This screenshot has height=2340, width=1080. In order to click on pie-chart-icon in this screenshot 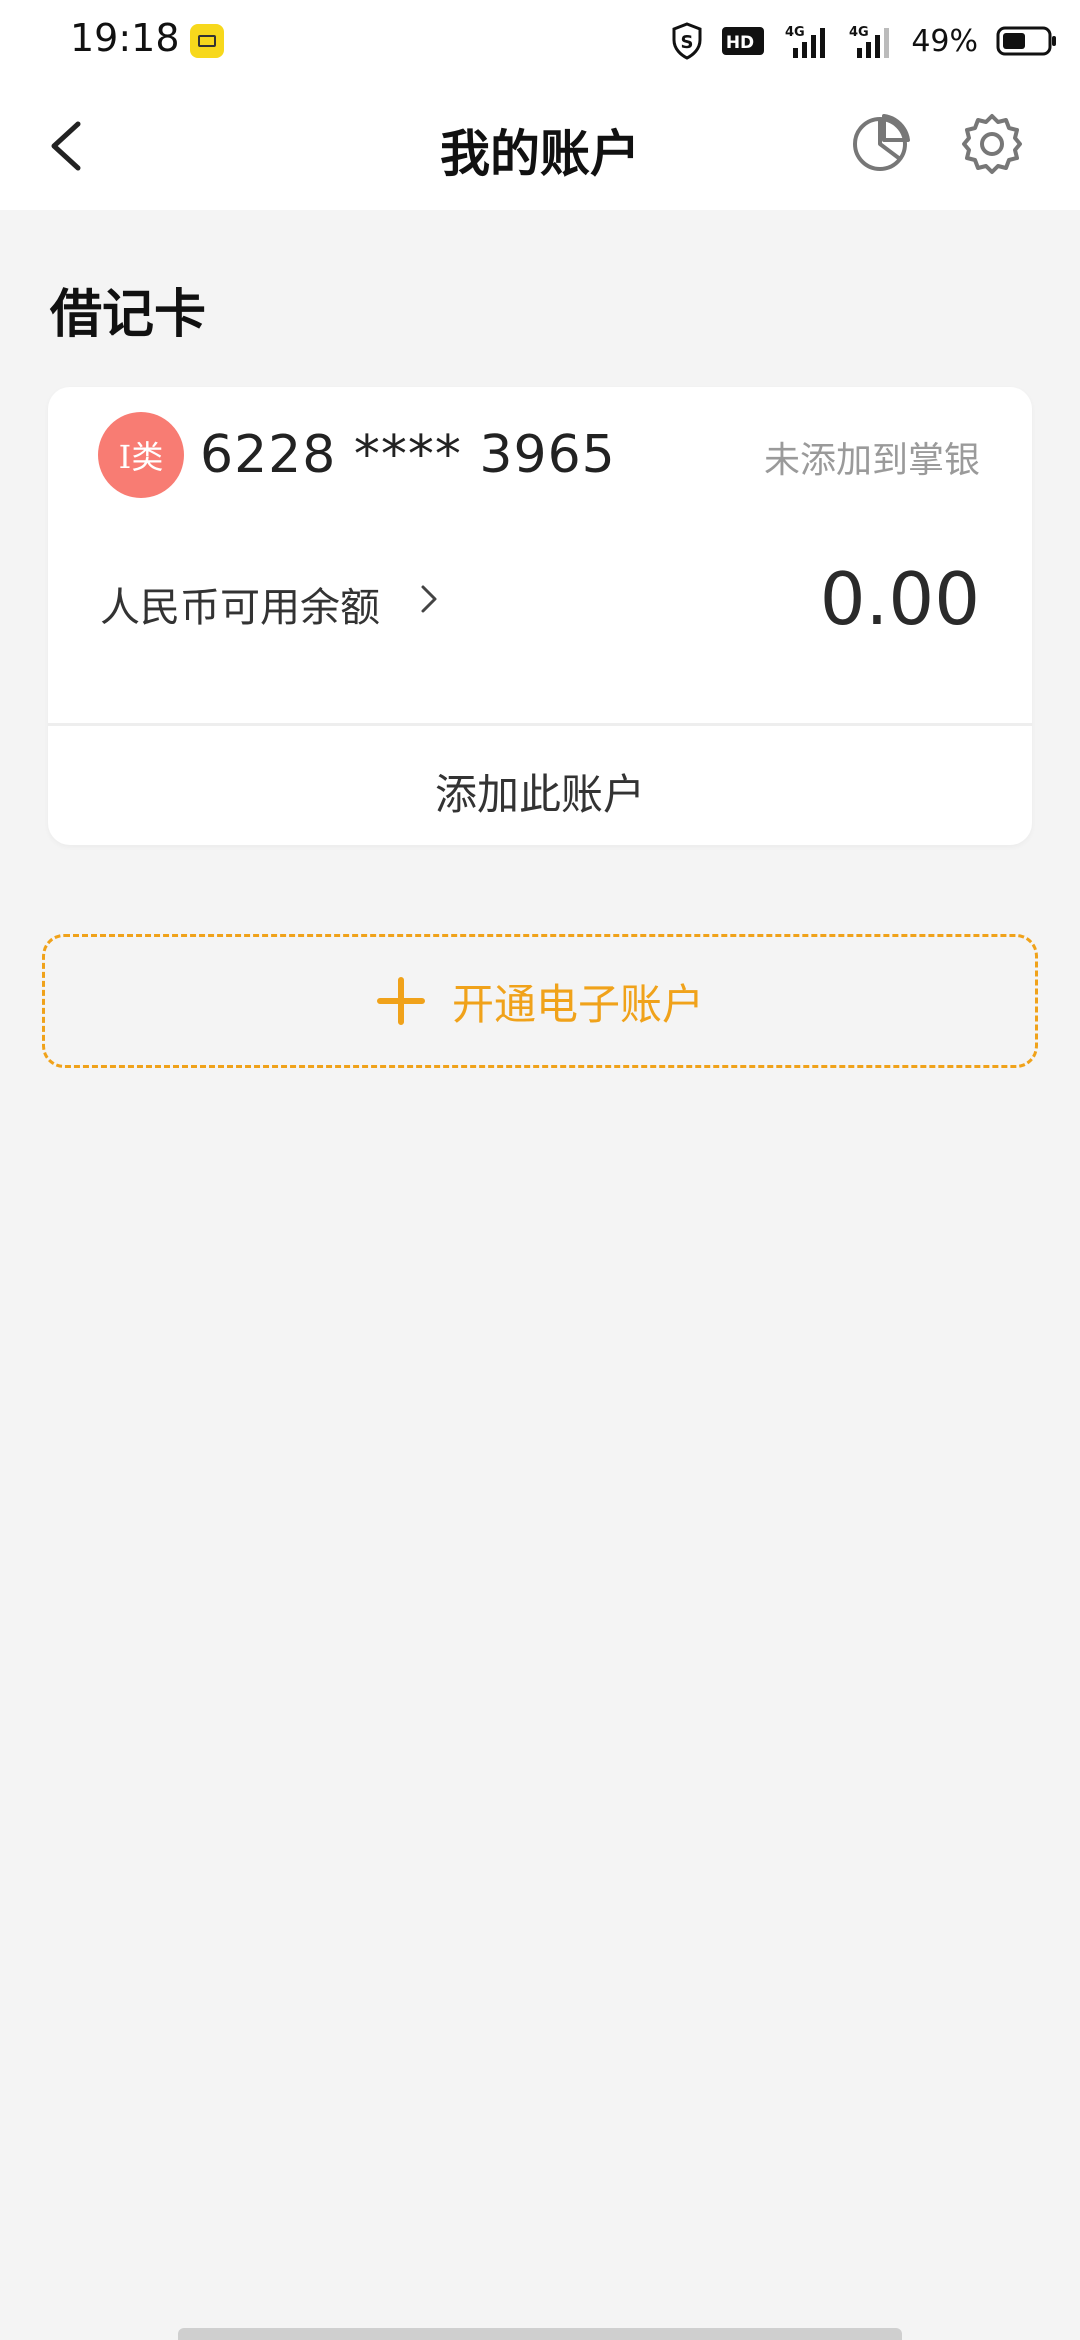, I will do `click(880, 144)`.